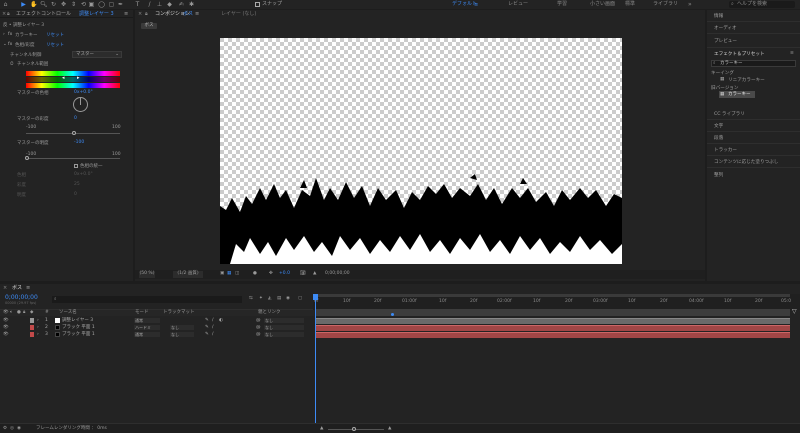 This screenshot has height=433, width=800. Describe the element at coordinates (11, 313) in the screenshot. I see `audio-toggle-icon: 🔈︎` at that location.